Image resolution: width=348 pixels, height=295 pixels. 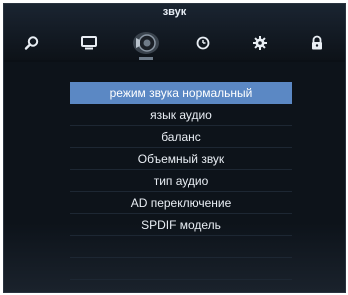 I want to click on menu-item: SPDIF модель, so click(x=181, y=225).